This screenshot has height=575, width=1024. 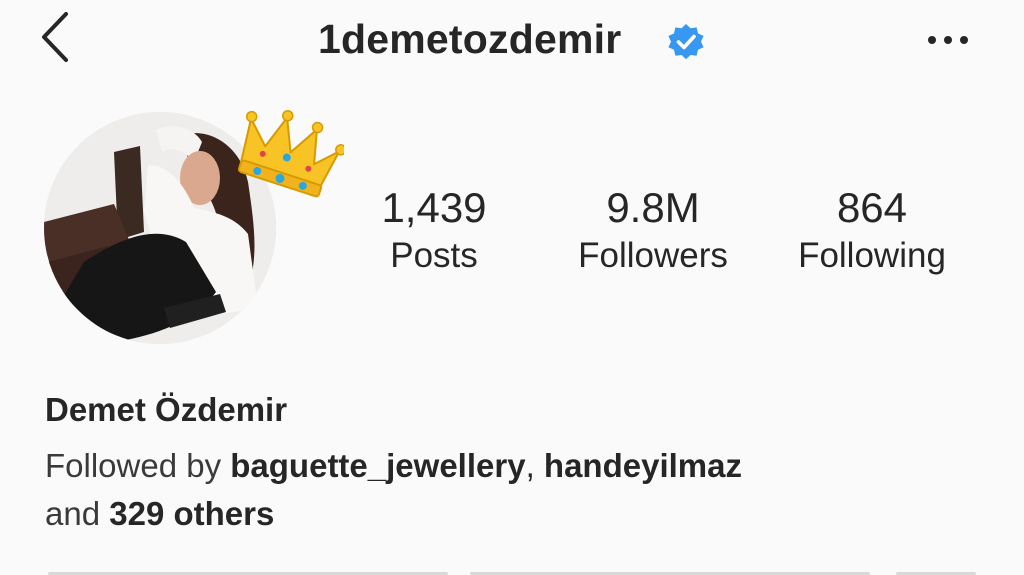 I want to click on posts-stat: 1,439 Posts, so click(x=434, y=230).